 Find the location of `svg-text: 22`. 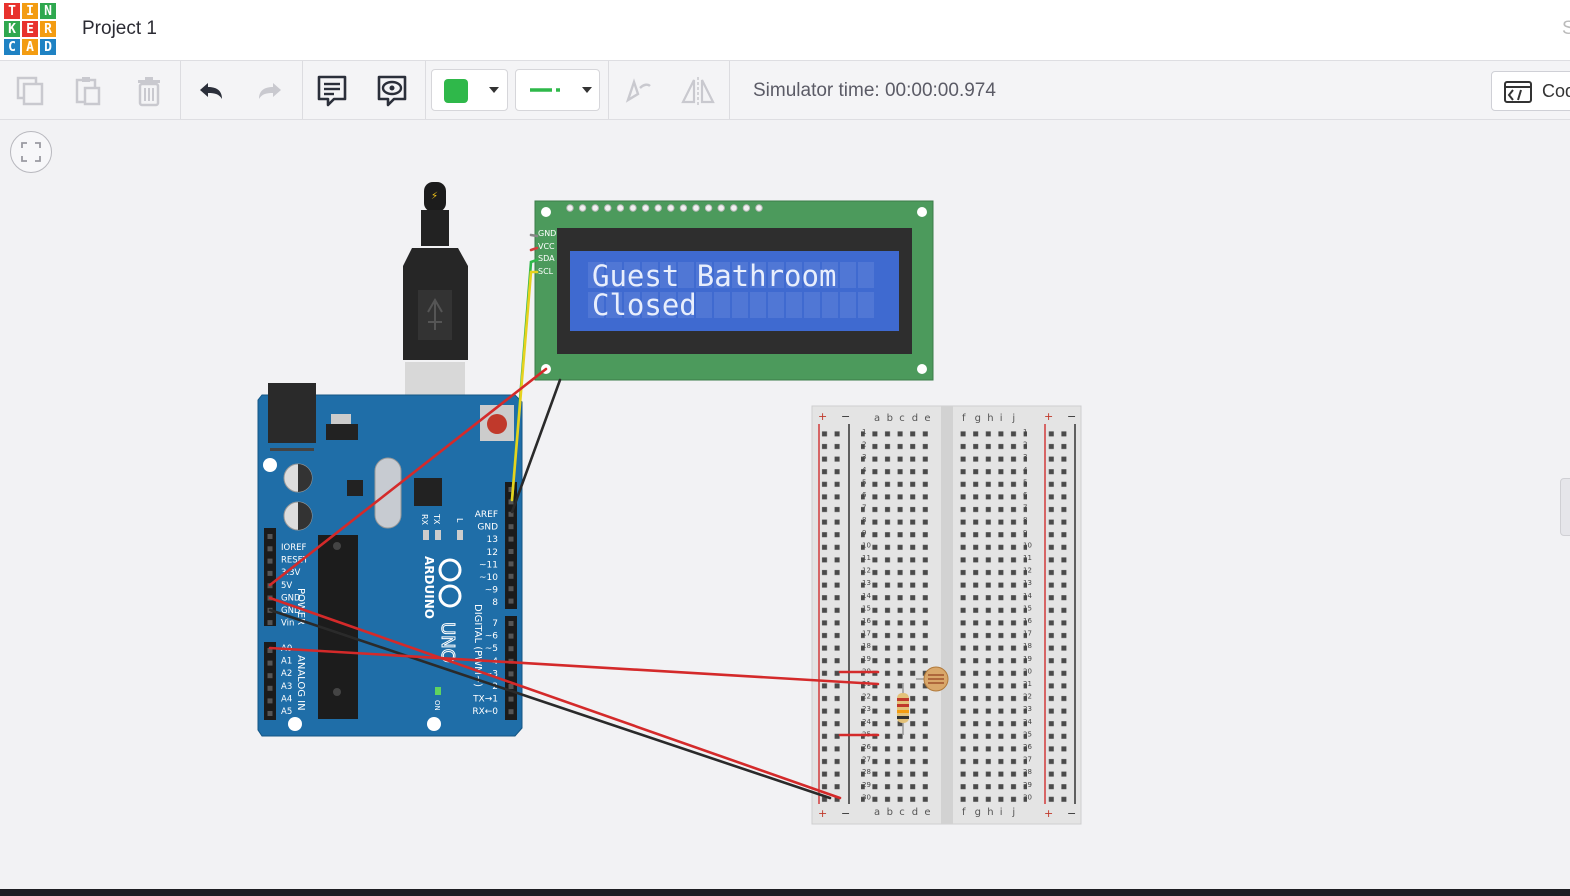

svg-text: 22 is located at coordinates (1027, 697).